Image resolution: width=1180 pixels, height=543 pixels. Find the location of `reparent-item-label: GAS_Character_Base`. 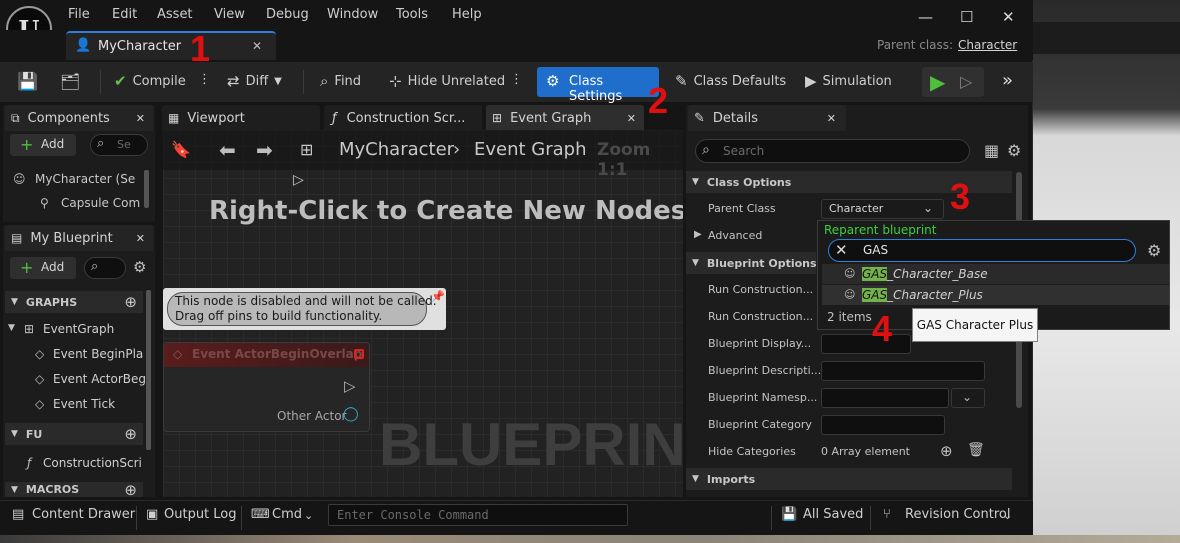

reparent-item-label: GAS_Character_Base is located at coordinates (925, 274).